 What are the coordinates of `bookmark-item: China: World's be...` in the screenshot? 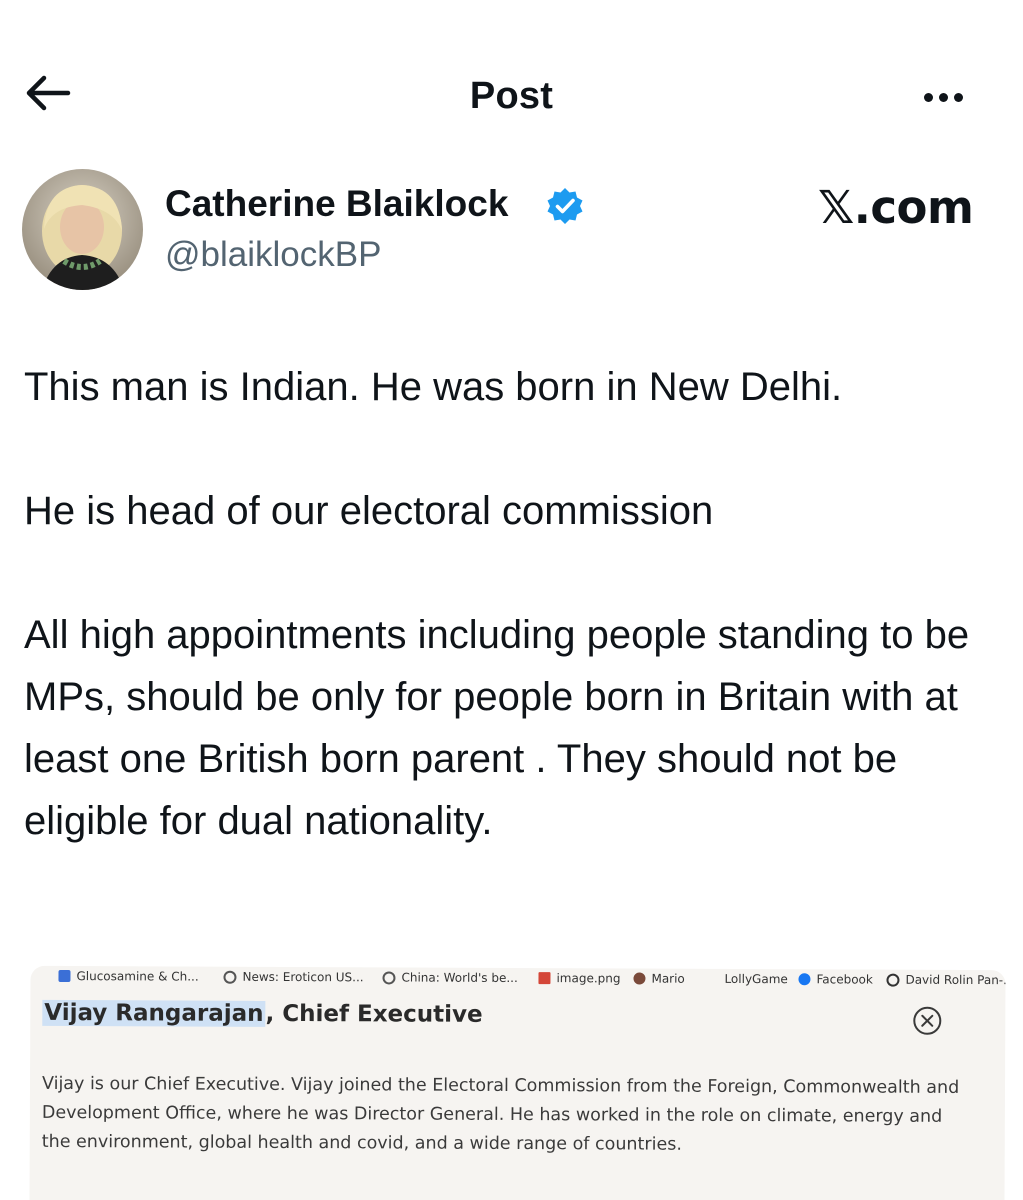 It's located at (450, 977).